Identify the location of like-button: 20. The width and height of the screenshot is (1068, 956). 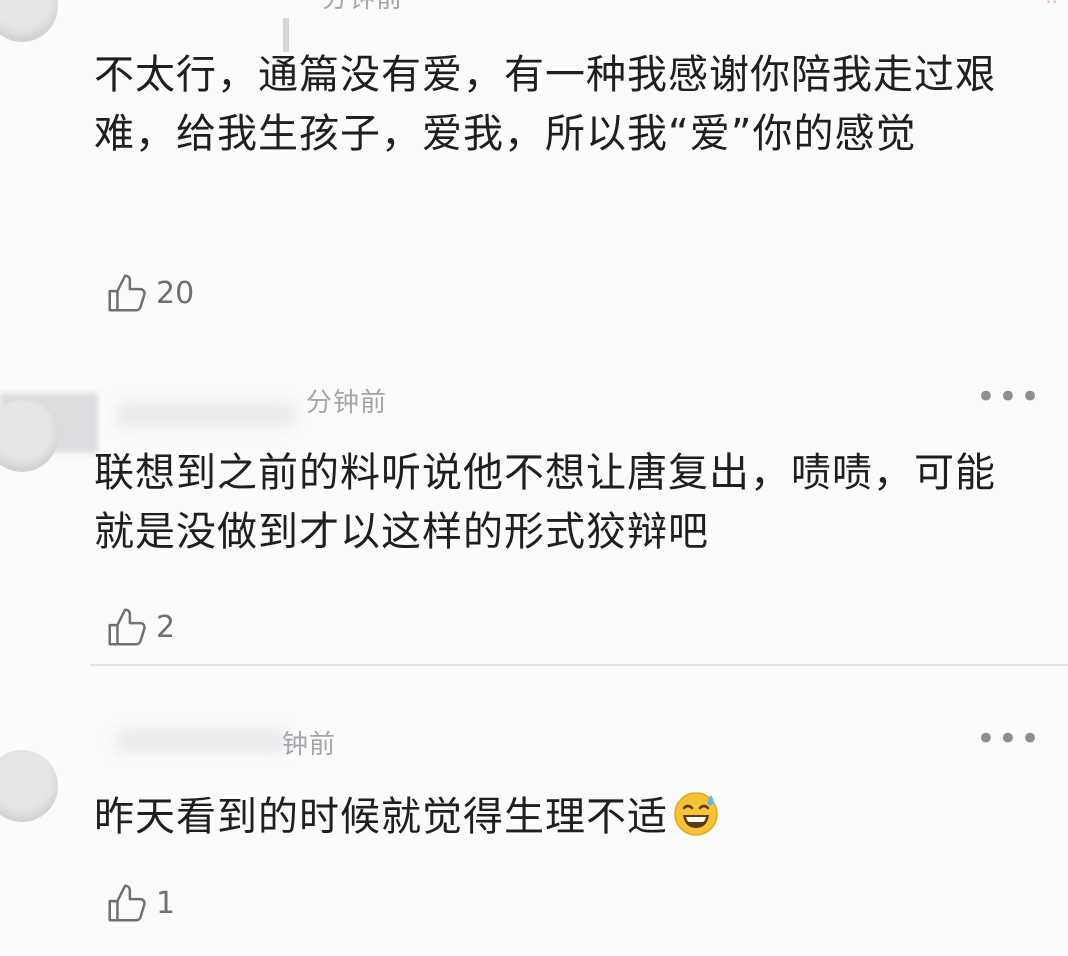
(149, 293).